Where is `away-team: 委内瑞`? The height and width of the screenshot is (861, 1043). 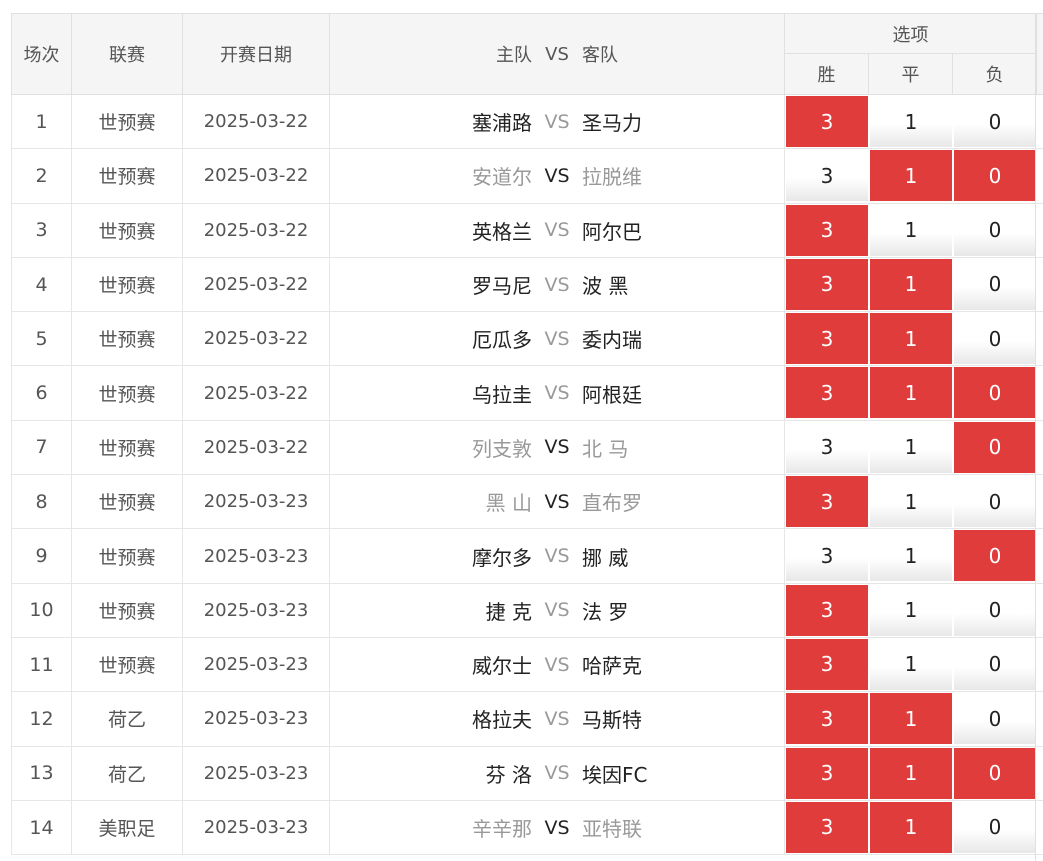
away-team: 委内瑞 is located at coordinates (612, 340).